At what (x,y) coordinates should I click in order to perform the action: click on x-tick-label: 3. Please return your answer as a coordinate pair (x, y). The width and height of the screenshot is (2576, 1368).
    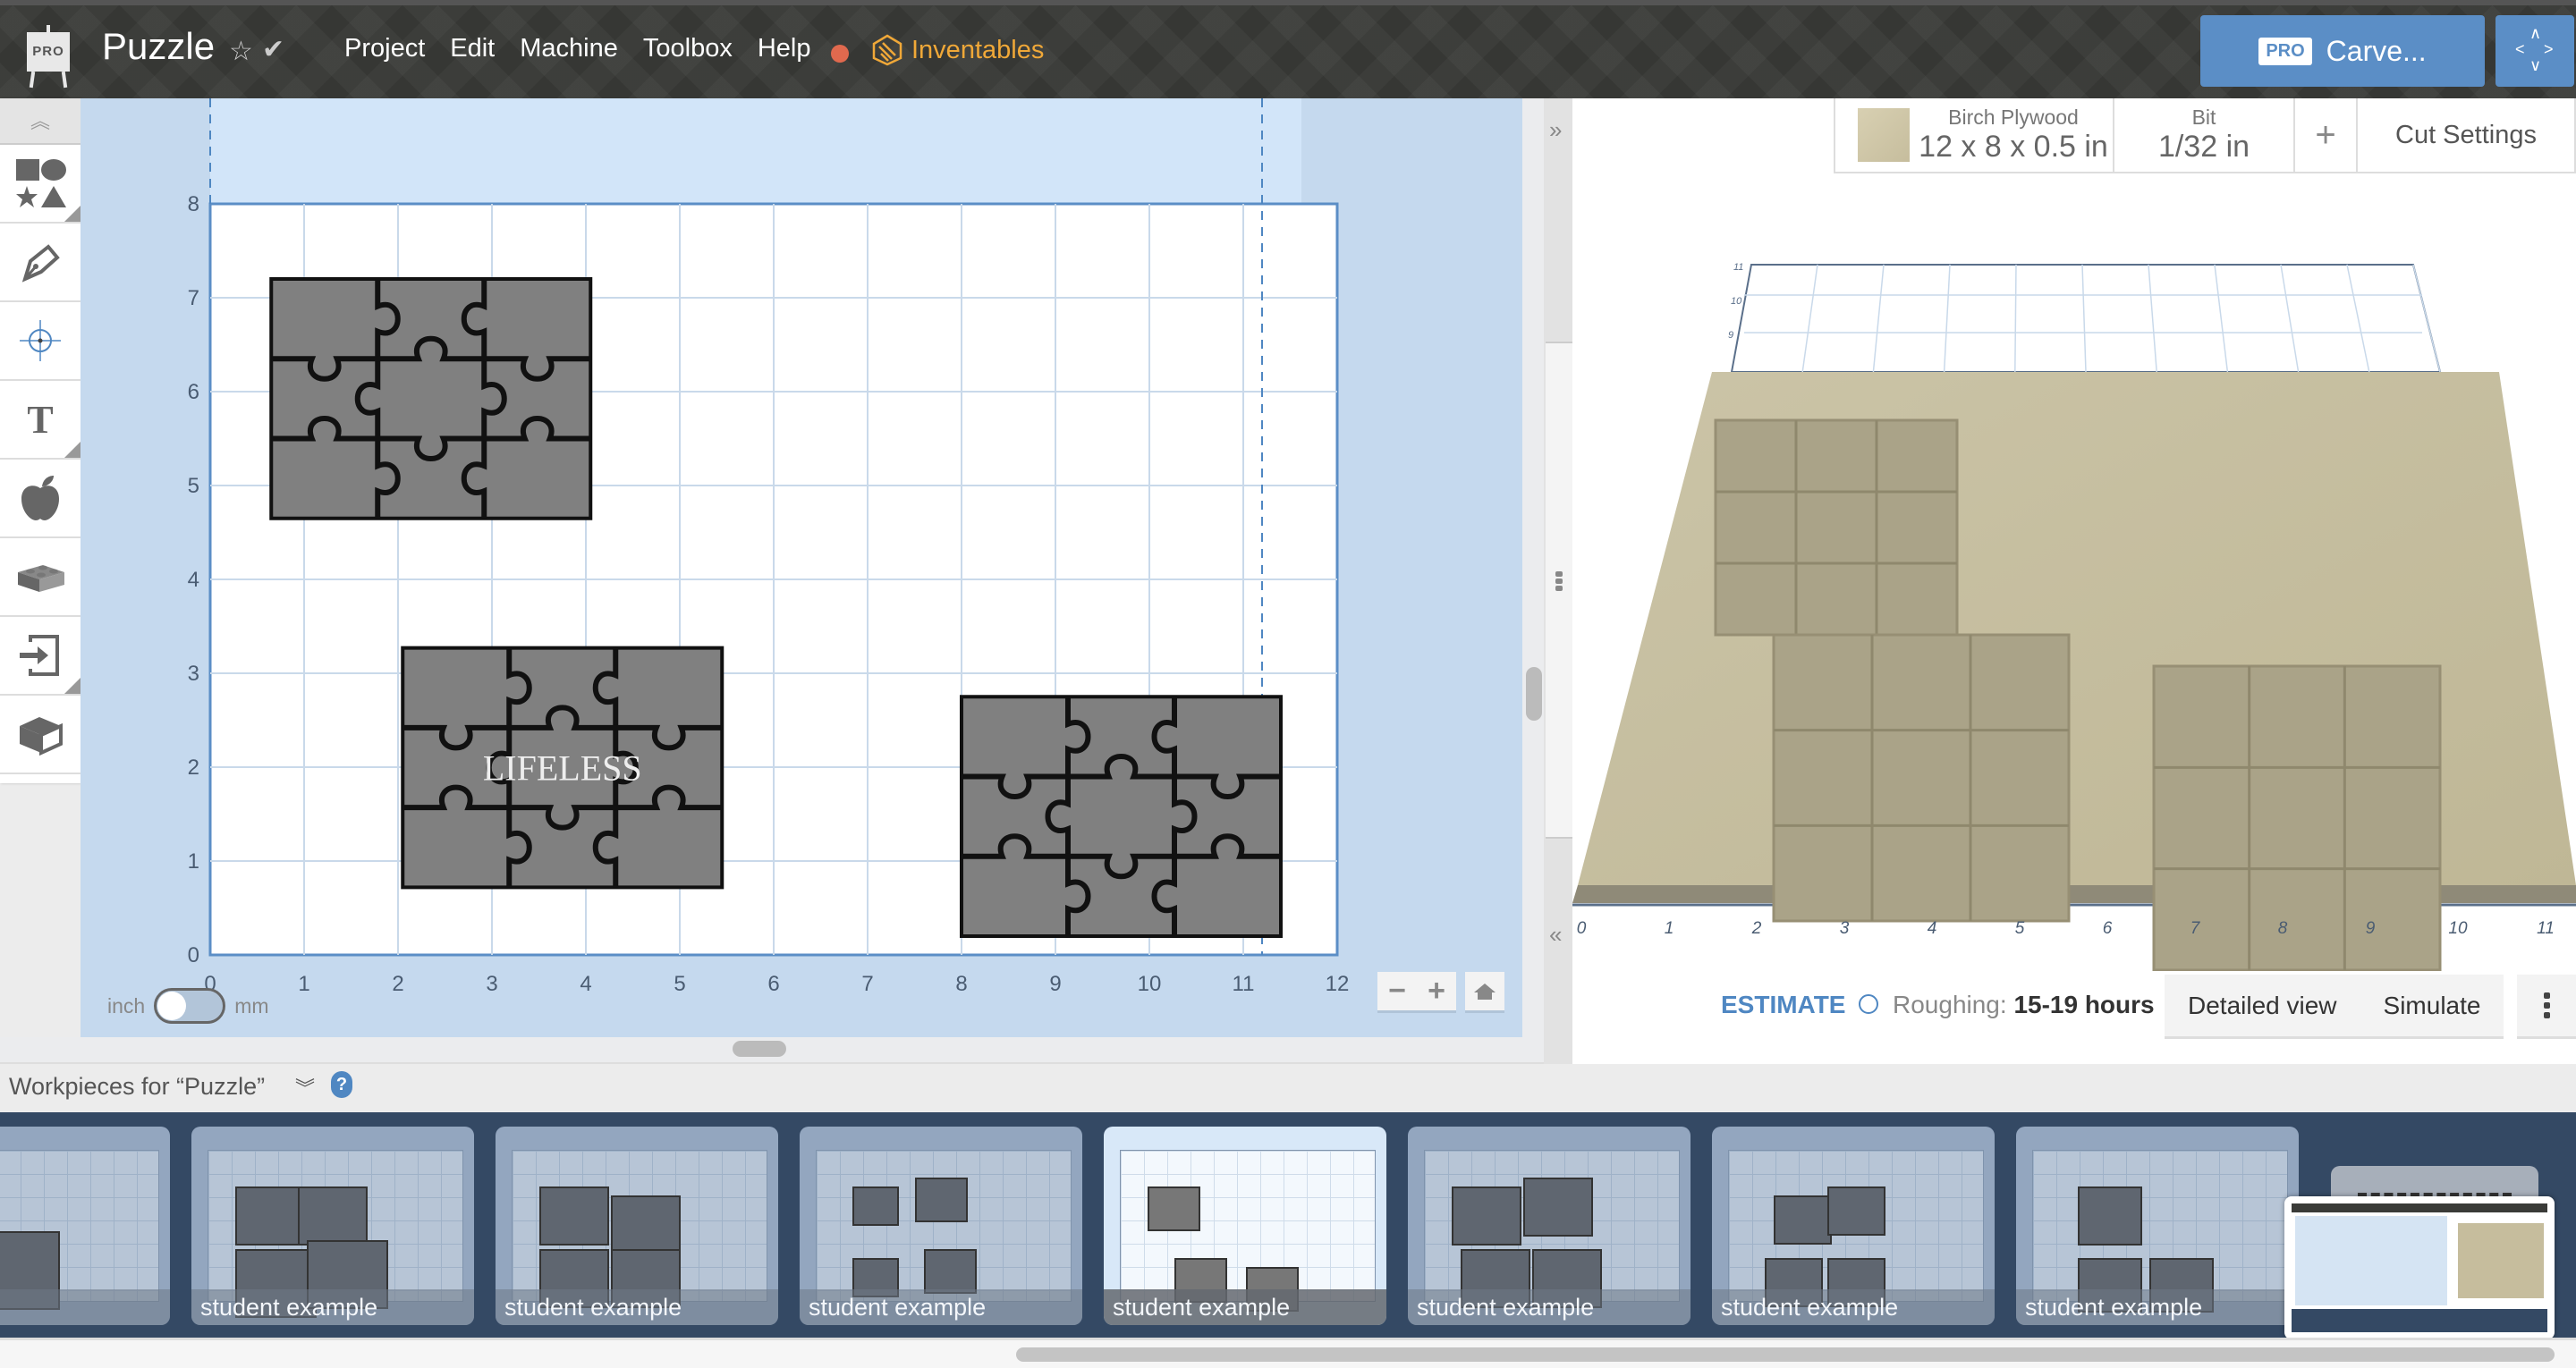
    Looking at the image, I should click on (491, 984).